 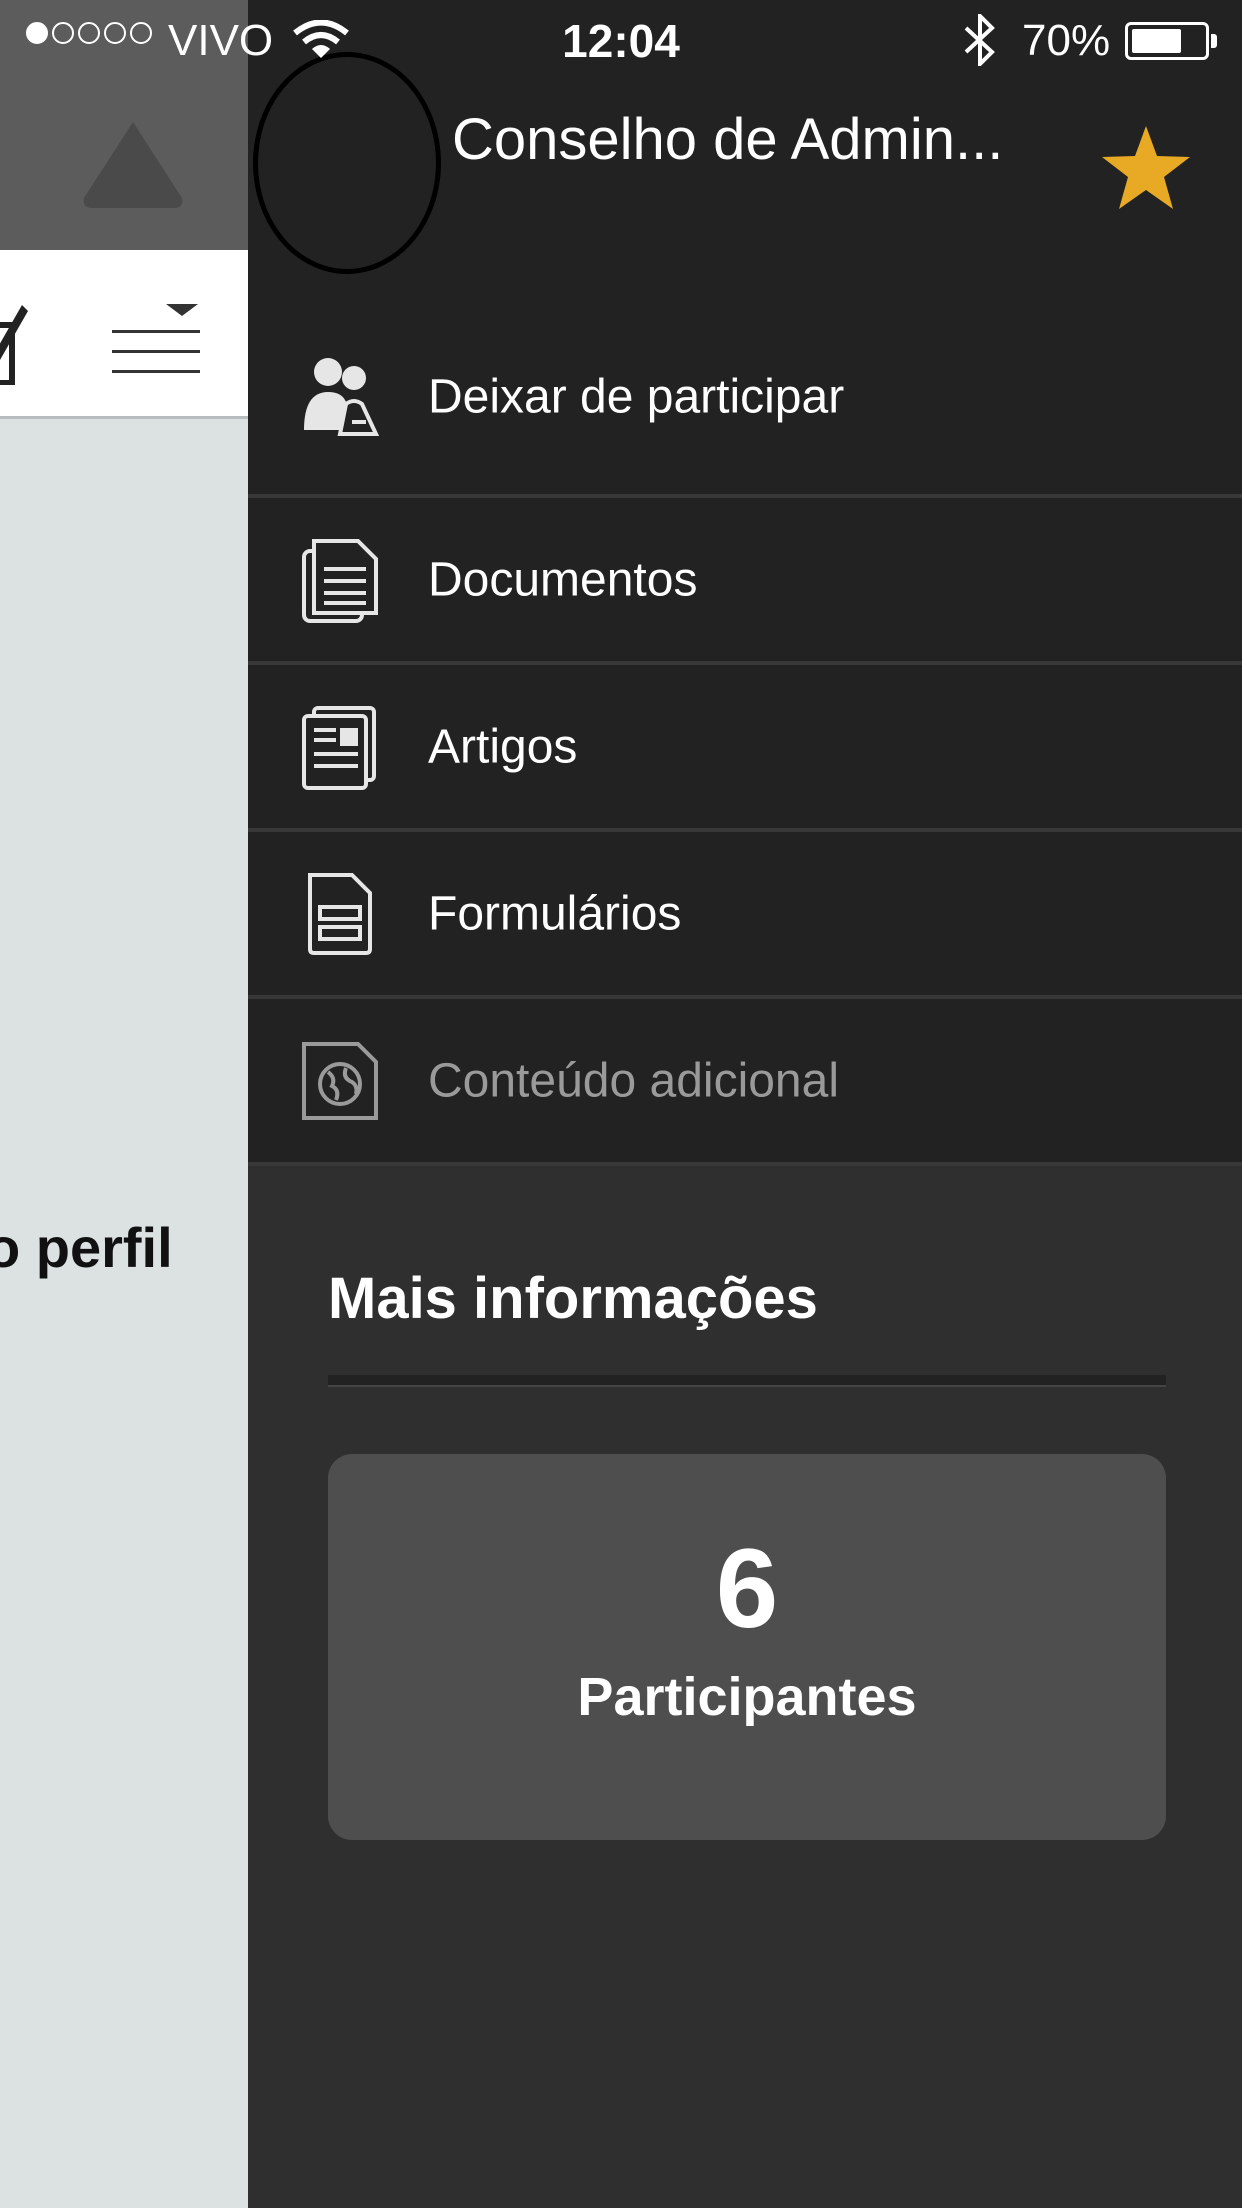 I want to click on menu-item-label: Deixar de participar, so click(x=636, y=397).